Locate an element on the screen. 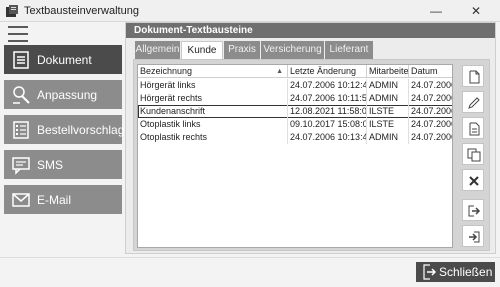 The height and width of the screenshot is (287, 500). copy-button is located at coordinates (473, 154).